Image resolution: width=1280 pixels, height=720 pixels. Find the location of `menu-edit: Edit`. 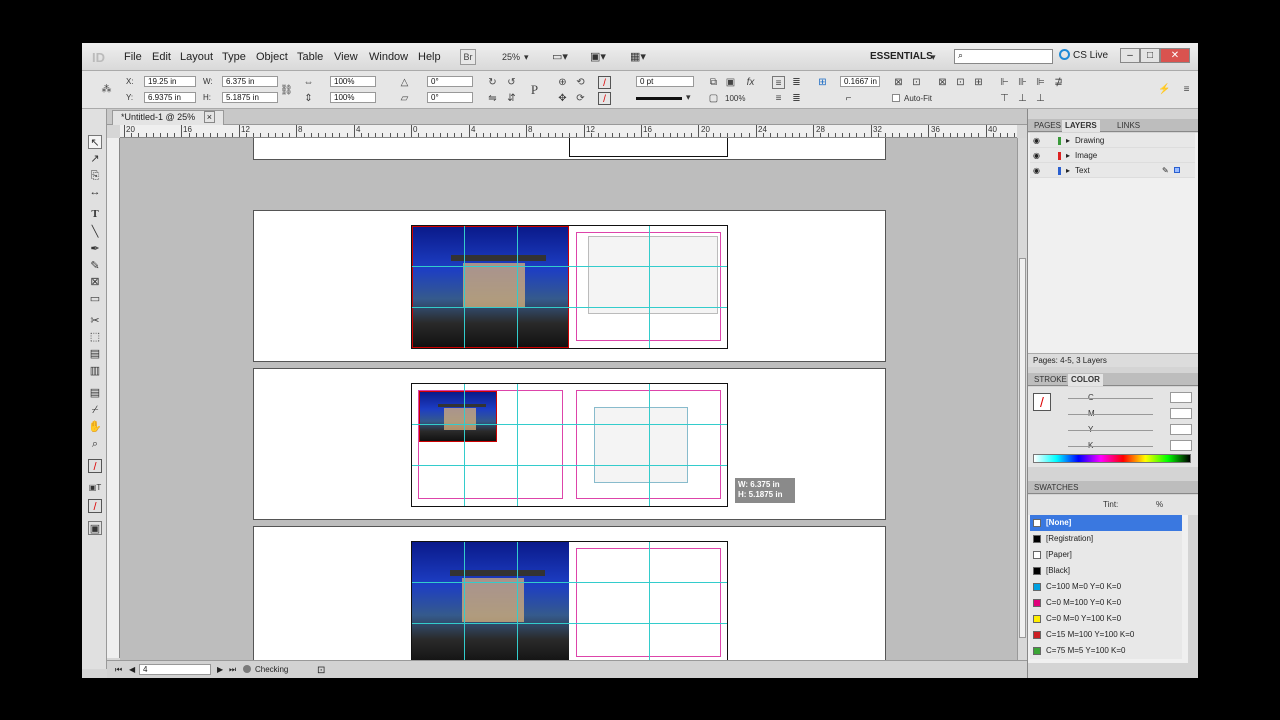

menu-edit: Edit is located at coordinates (161, 57).